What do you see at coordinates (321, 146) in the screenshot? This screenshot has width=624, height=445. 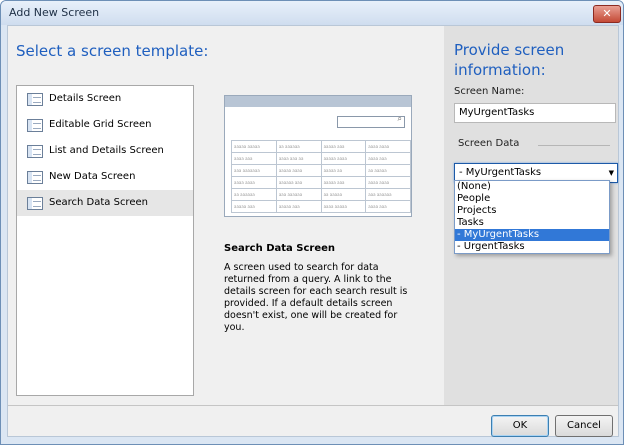 I see `table-row: aaaaa aaaaa aa aaaaaa aaaaa aaa aaaa aaaa` at bounding box center [321, 146].